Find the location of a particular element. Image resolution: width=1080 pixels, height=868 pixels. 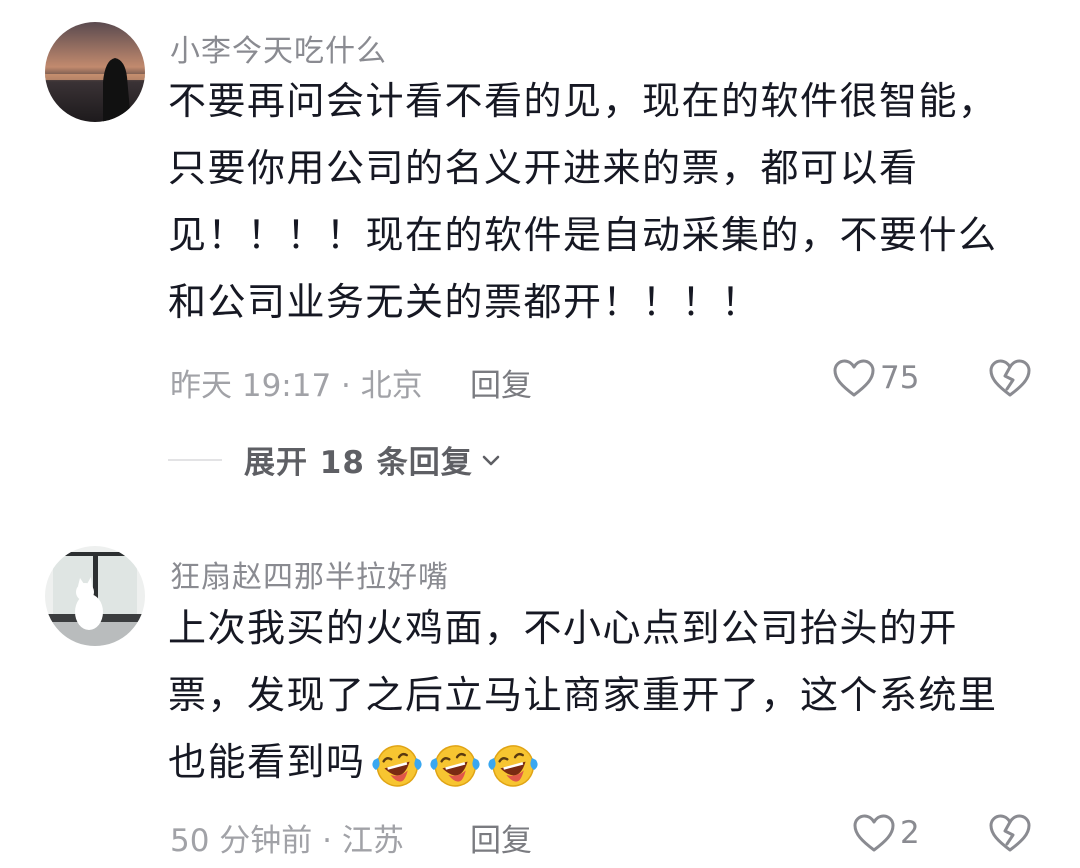

comment-line: 票，发现了之后立马让商家重开了，这个系统里 is located at coordinates (583, 695).